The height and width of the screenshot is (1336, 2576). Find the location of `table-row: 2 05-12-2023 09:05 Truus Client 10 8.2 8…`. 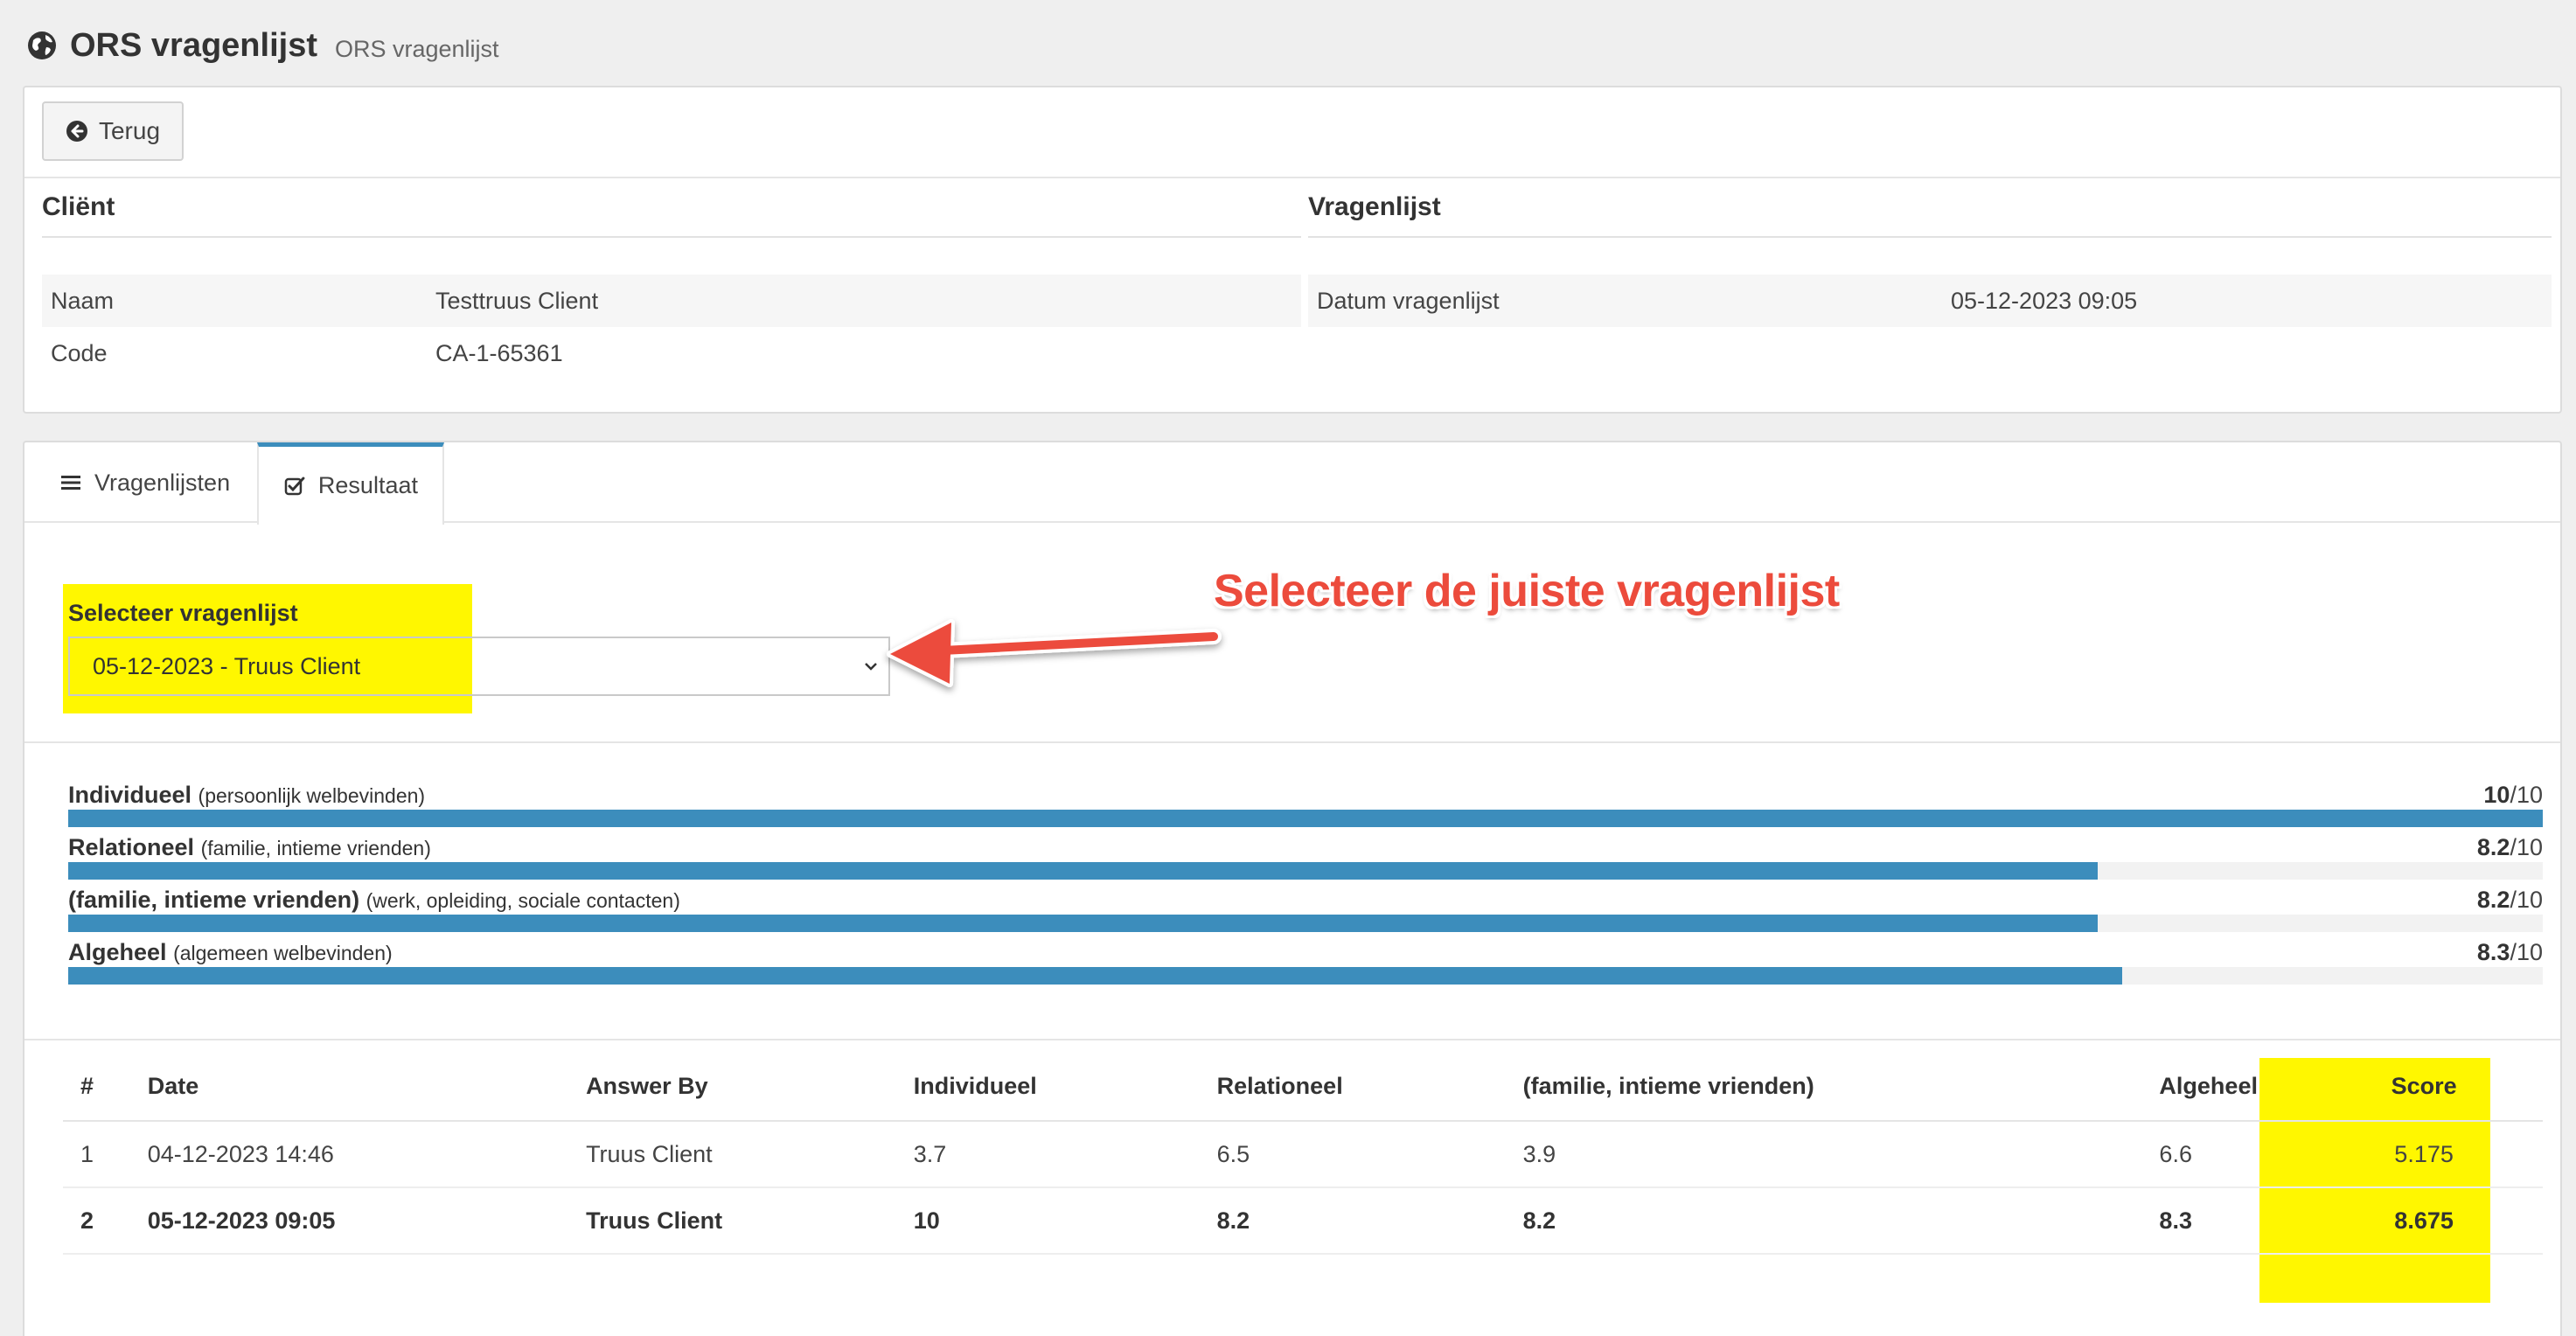

table-row: 2 05-12-2023 09:05 Truus Client 10 8.2 8… is located at coordinates (1303, 1221).